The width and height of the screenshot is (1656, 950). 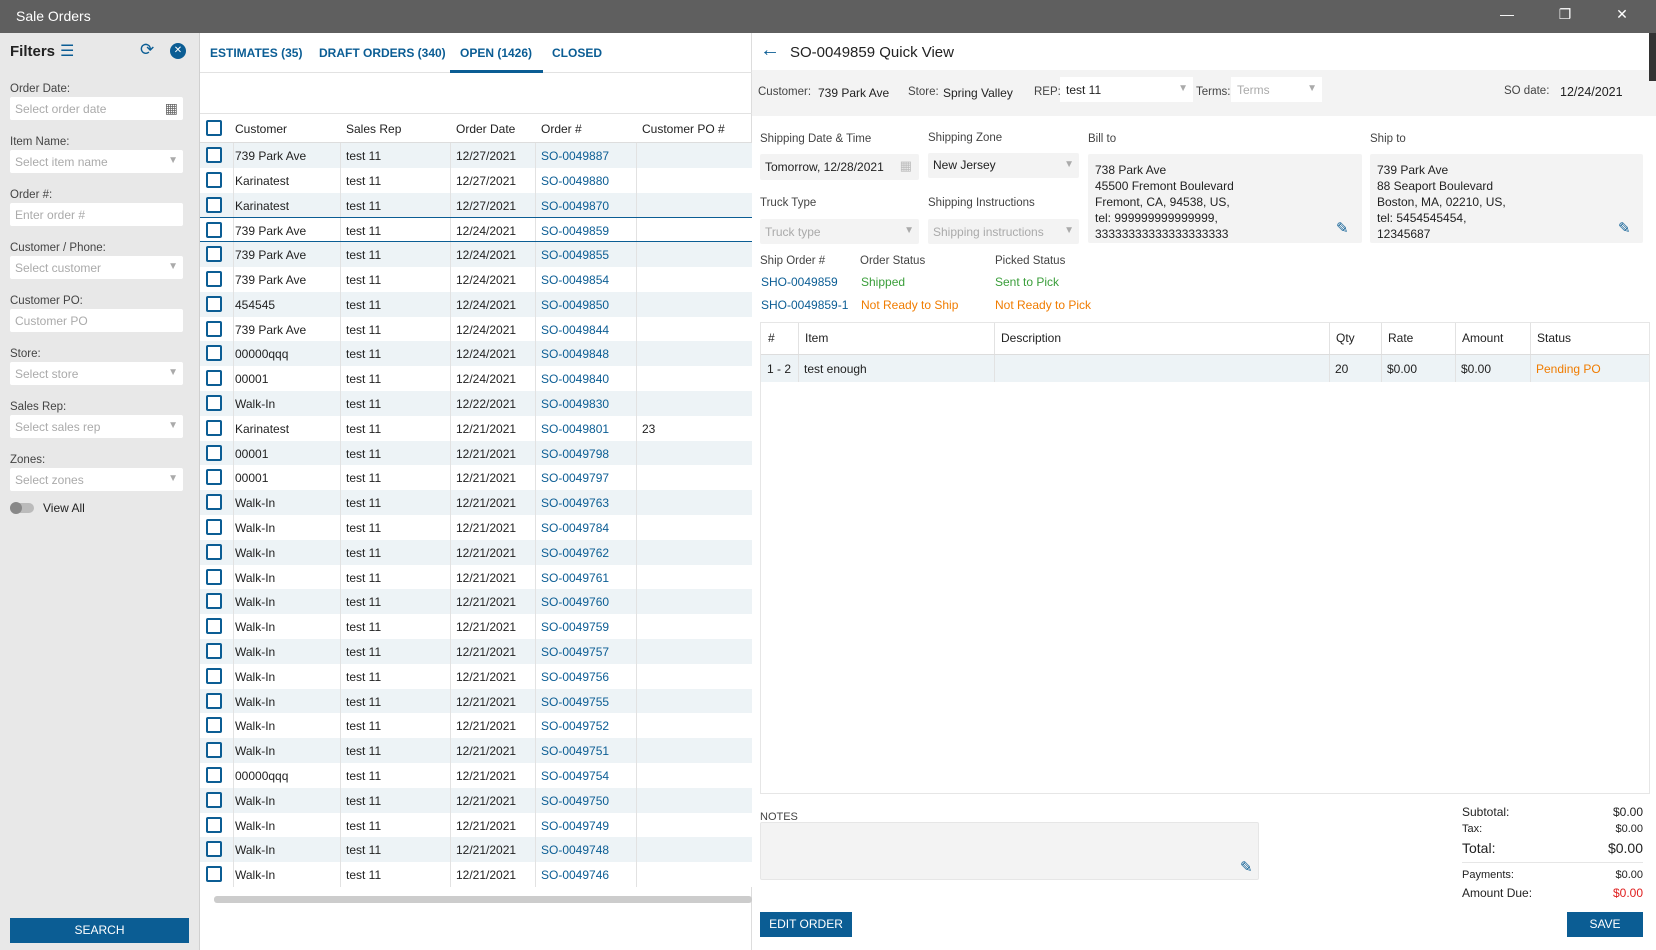 What do you see at coordinates (1003, 231) in the screenshot?
I see `shipping-instructions-select: Shipping instructions ▼` at bounding box center [1003, 231].